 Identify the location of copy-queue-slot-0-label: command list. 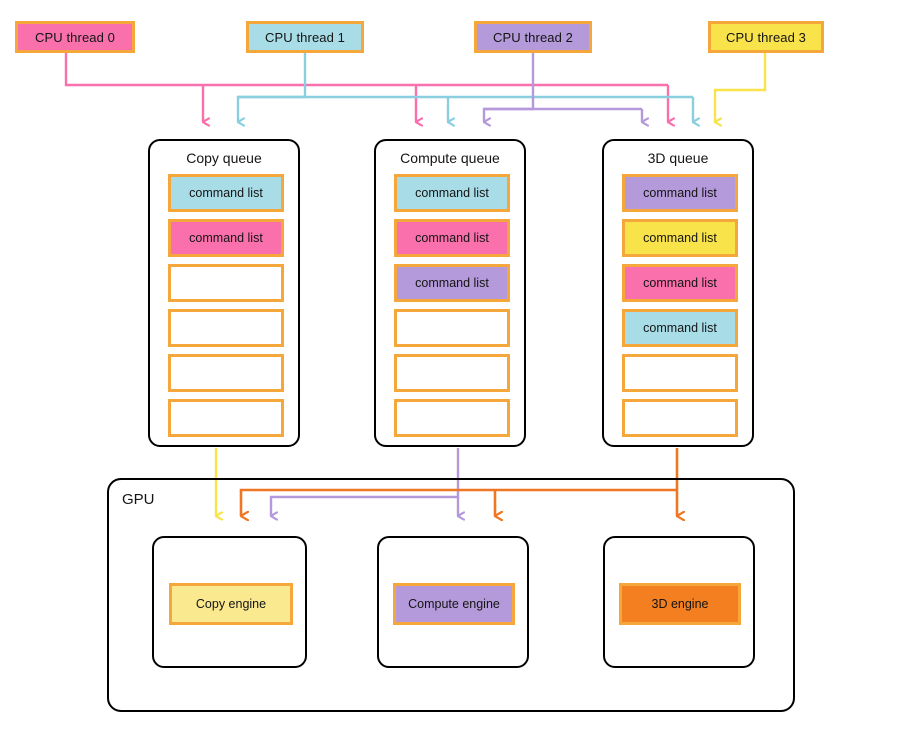
(226, 193).